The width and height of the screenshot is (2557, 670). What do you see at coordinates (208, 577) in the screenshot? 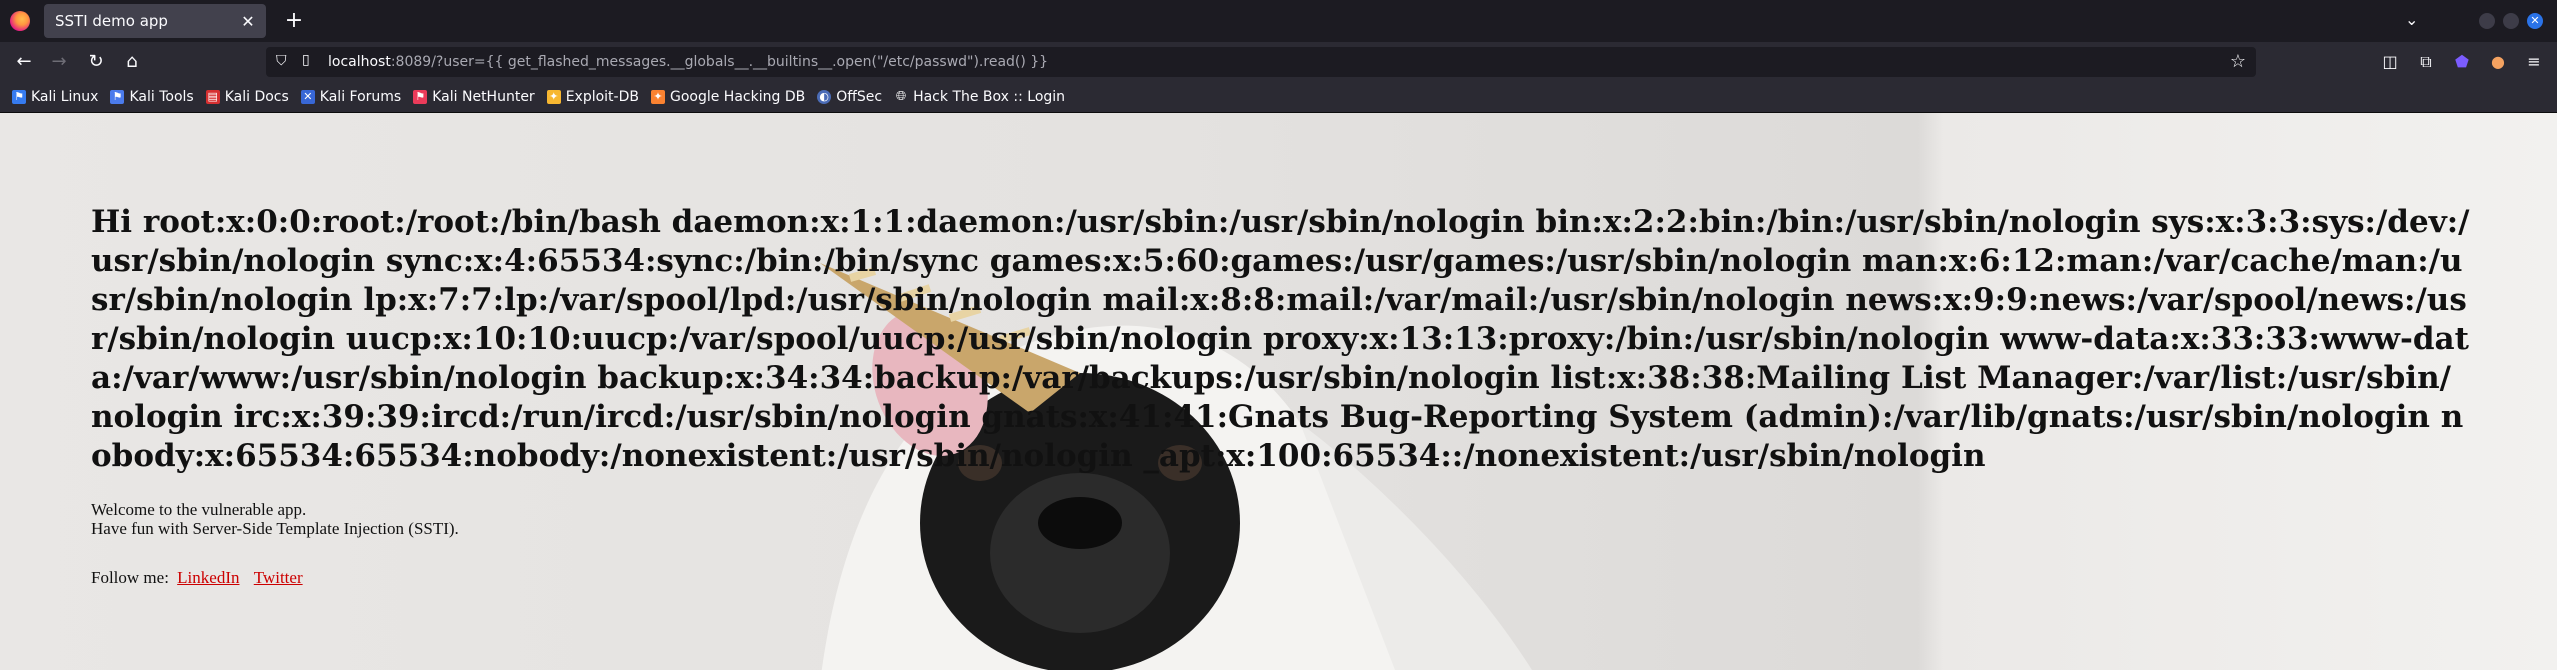
I see `linkedin-link: LinkedIn` at bounding box center [208, 577].